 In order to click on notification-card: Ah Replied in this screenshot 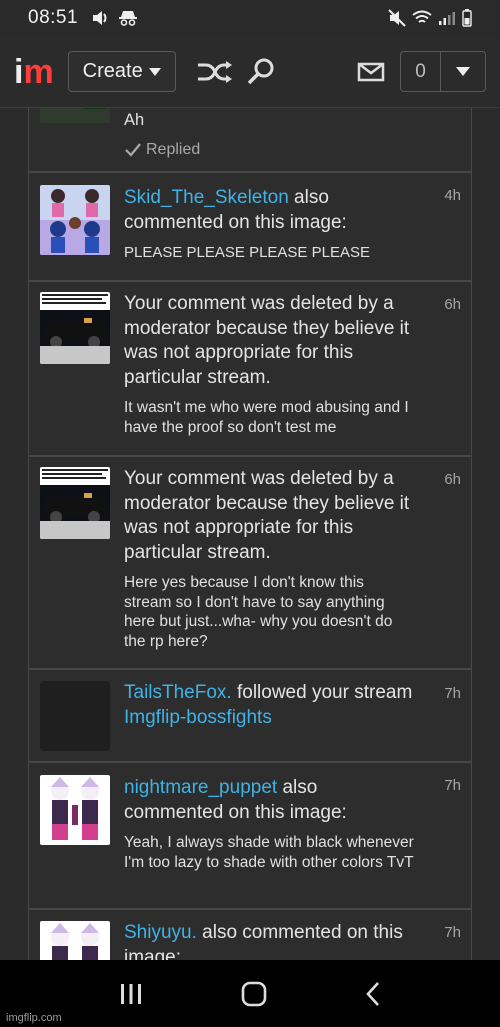, I will do `click(250, 140)`.